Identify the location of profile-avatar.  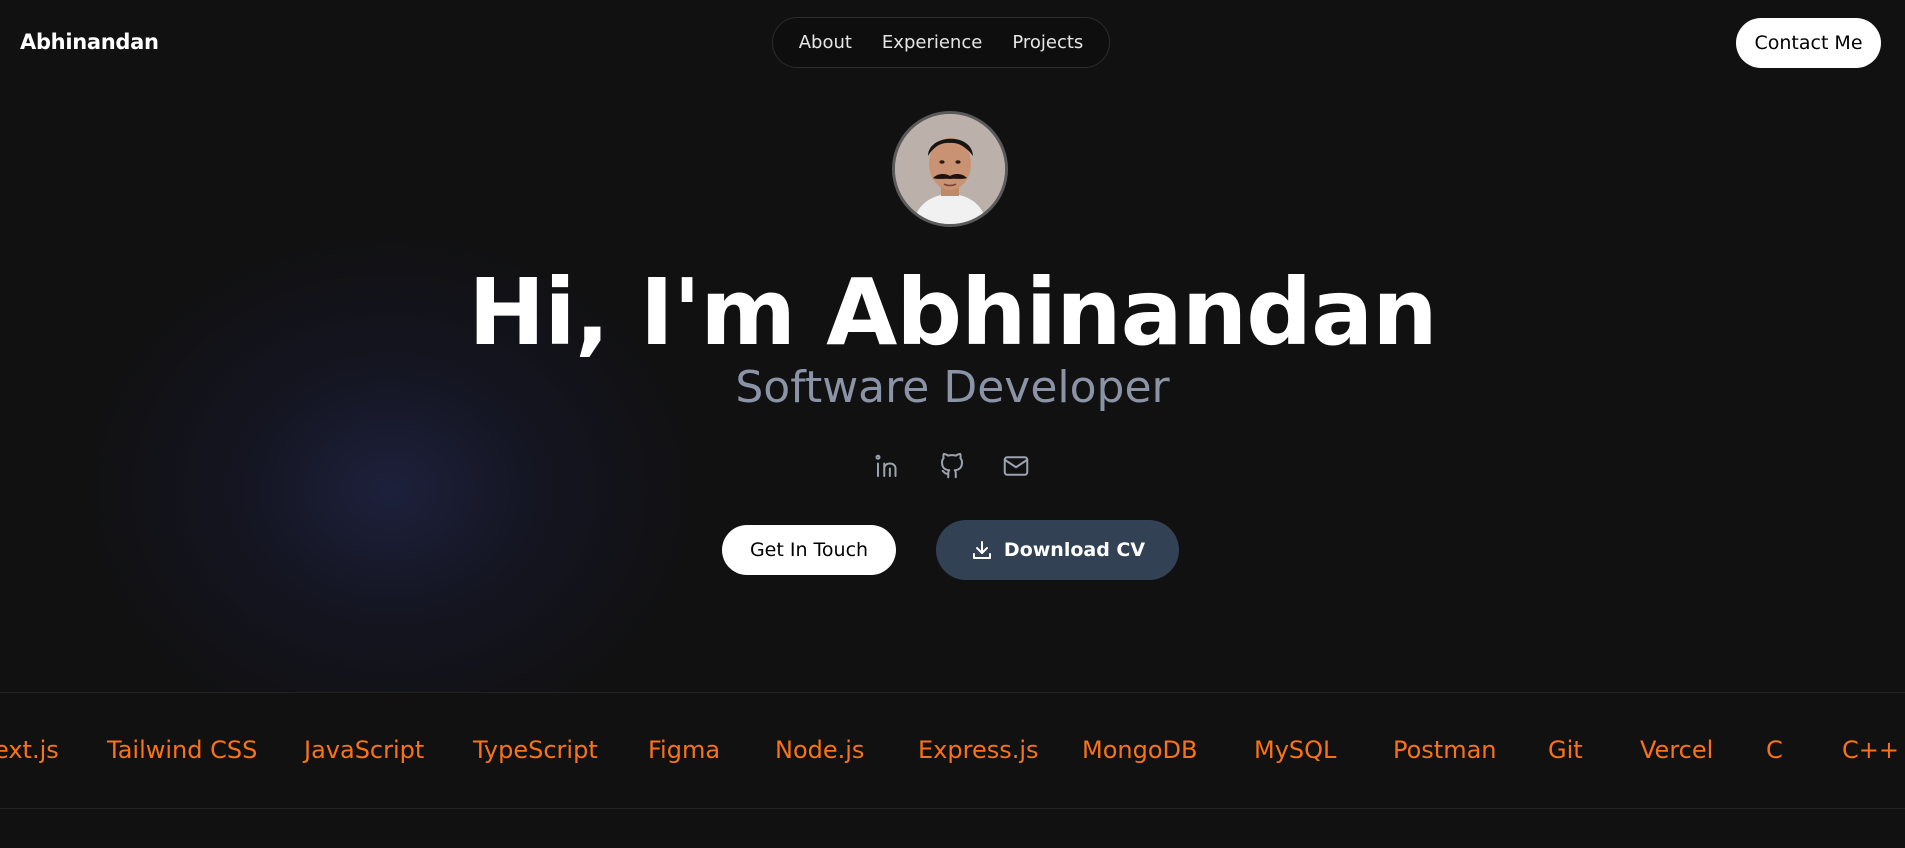
(950, 169).